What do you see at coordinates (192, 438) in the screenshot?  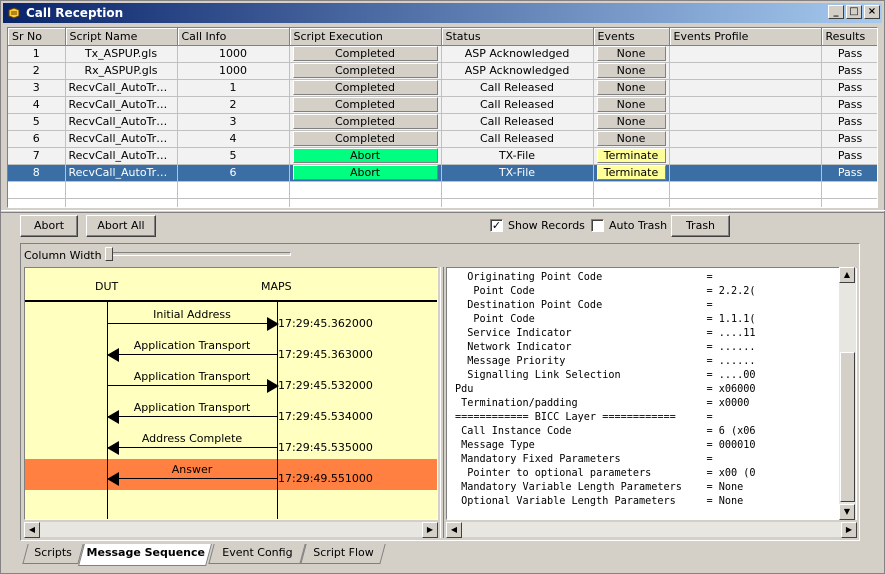 I see `message-label: Address Complete` at bounding box center [192, 438].